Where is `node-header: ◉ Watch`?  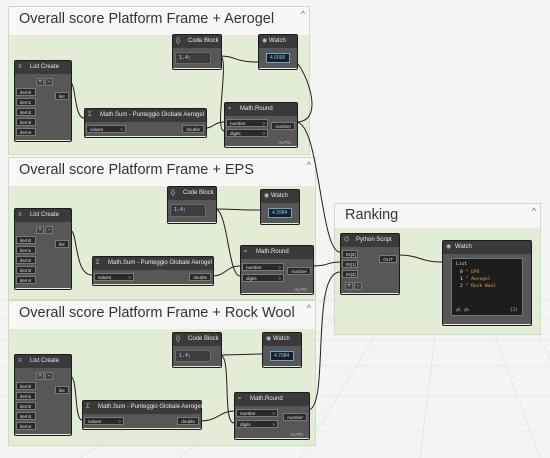
node-header: ◉ Watch is located at coordinates (280, 196).